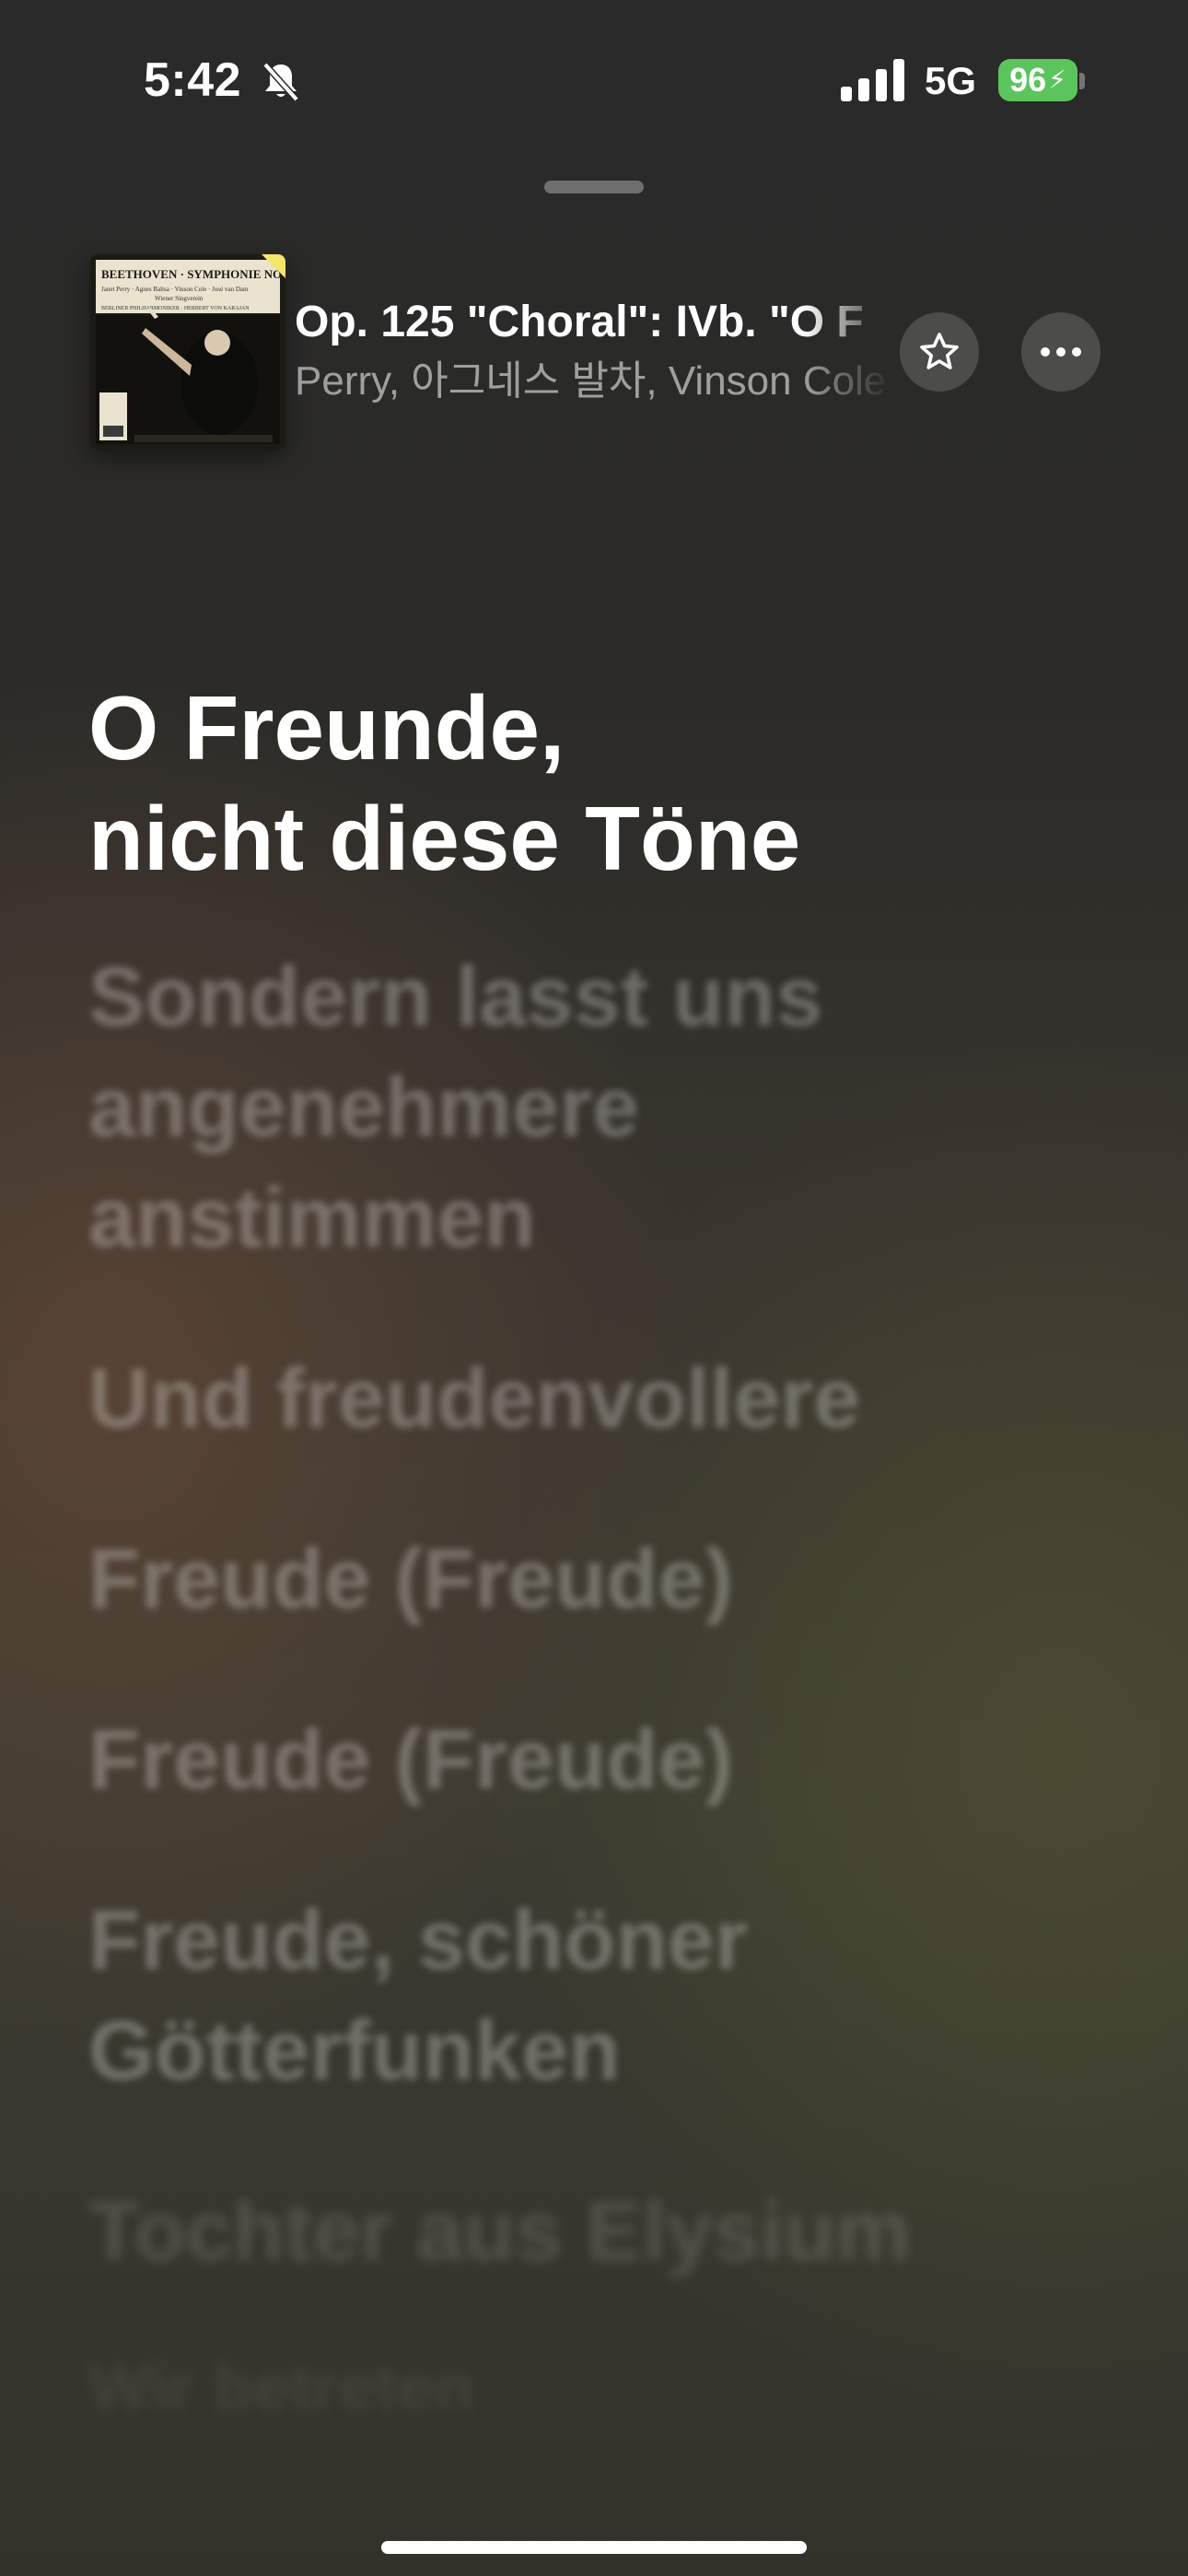  I want to click on ellipsis-icon, so click(1061, 352).